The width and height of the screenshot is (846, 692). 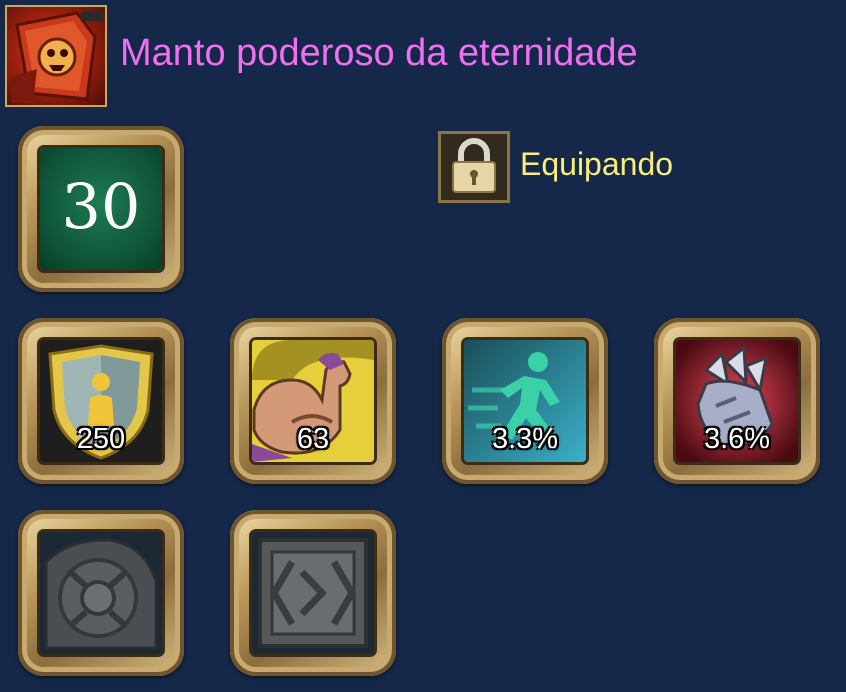 What do you see at coordinates (474, 167) in the screenshot?
I see `lock-icon` at bounding box center [474, 167].